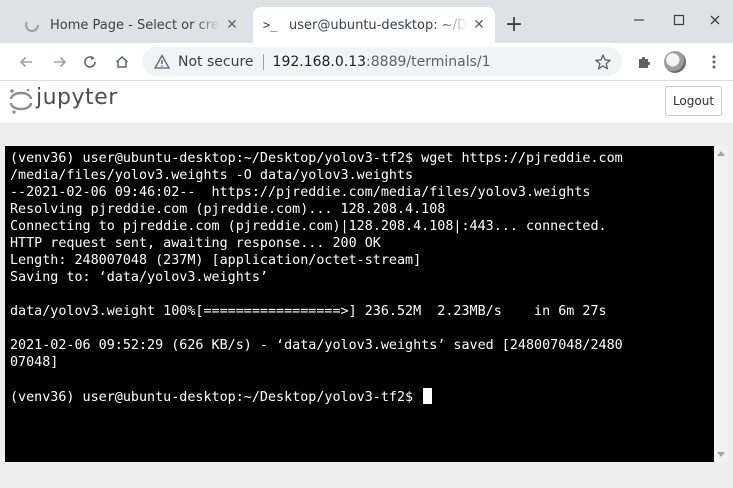 The height and width of the screenshot is (488, 733). Describe the element at coordinates (135, 25) in the screenshot. I see `tab-title: Home Page - Select or create a notebook` at that location.